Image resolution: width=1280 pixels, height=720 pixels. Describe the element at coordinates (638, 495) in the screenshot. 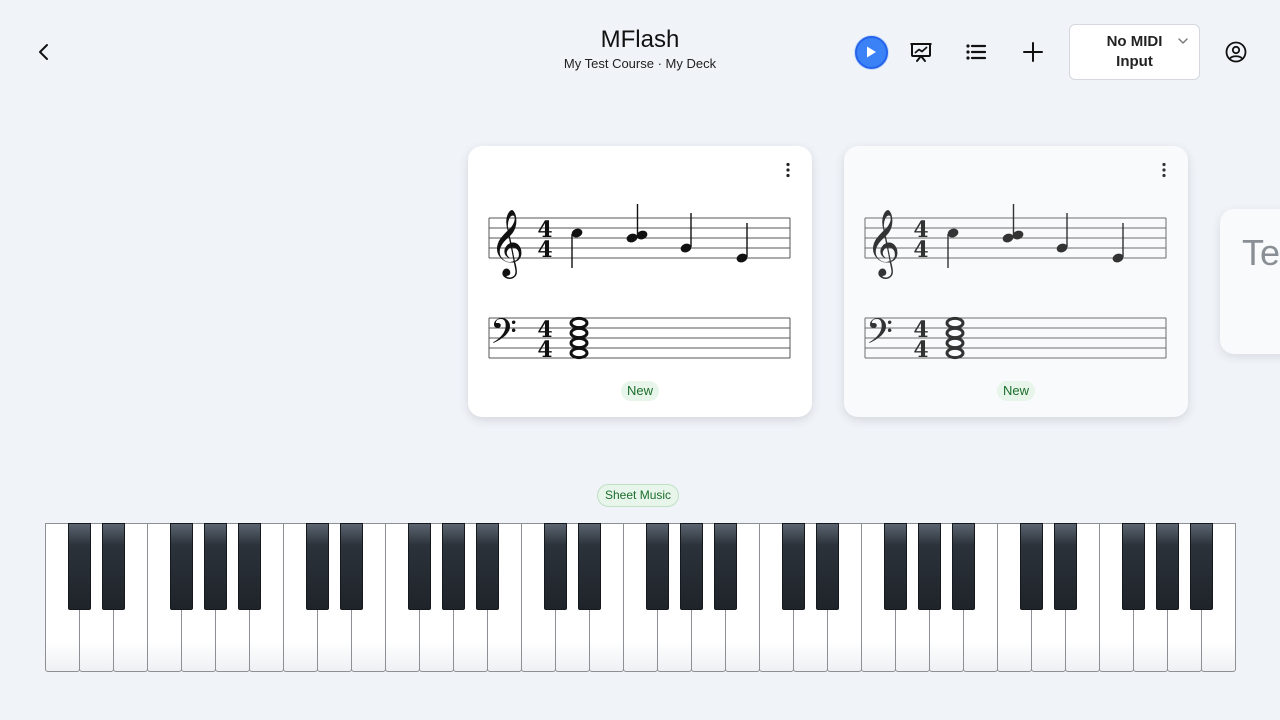

I see `mode-chip: Sheet Music` at that location.